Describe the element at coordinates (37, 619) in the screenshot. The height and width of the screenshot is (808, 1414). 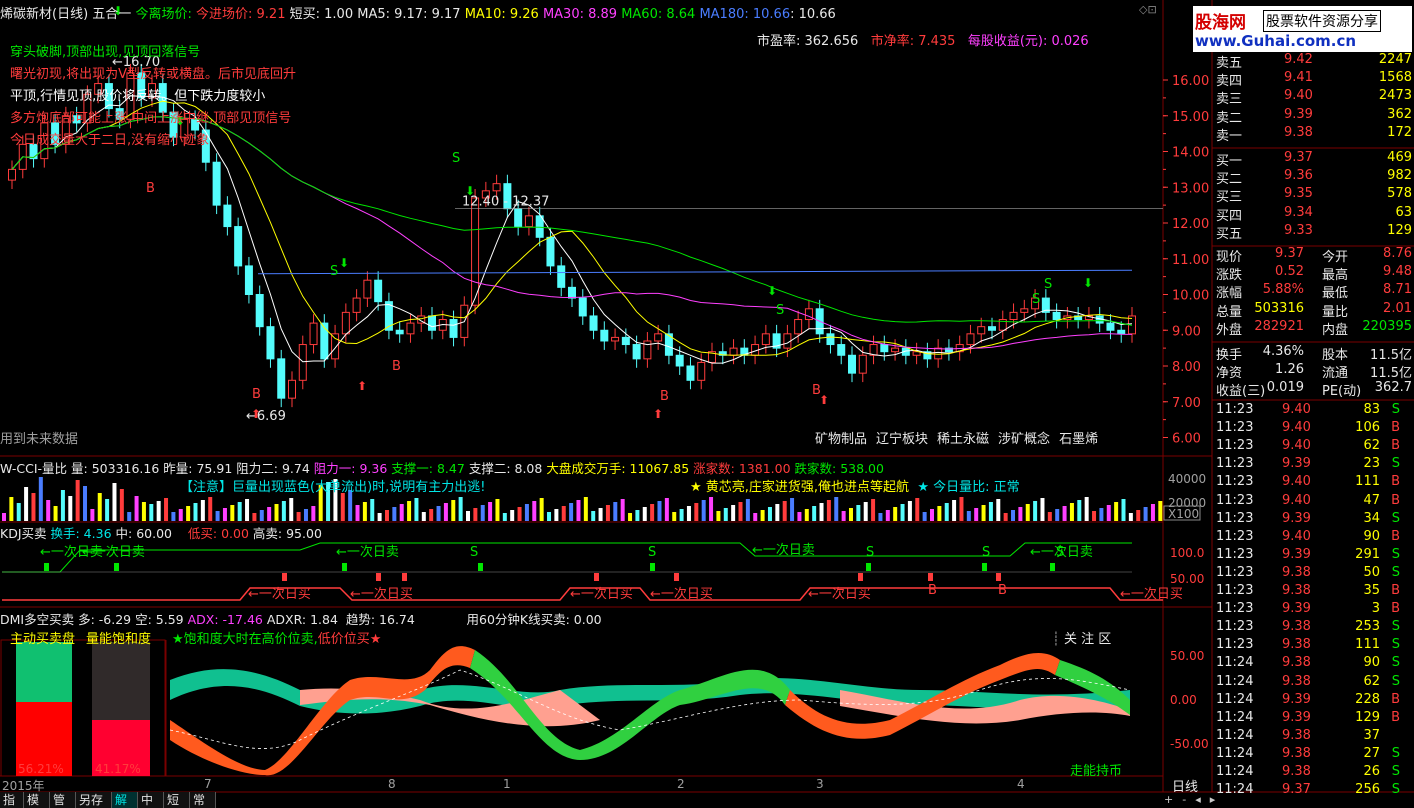
I see `dmi-name: DMI多空买卖` at that location.